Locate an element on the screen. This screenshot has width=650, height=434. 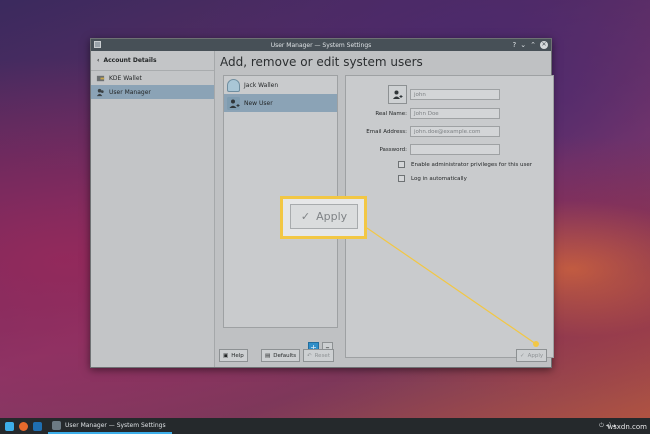
sidebar-item-kde-wallet: KDE Wallet is located at coordinates (152, 78).